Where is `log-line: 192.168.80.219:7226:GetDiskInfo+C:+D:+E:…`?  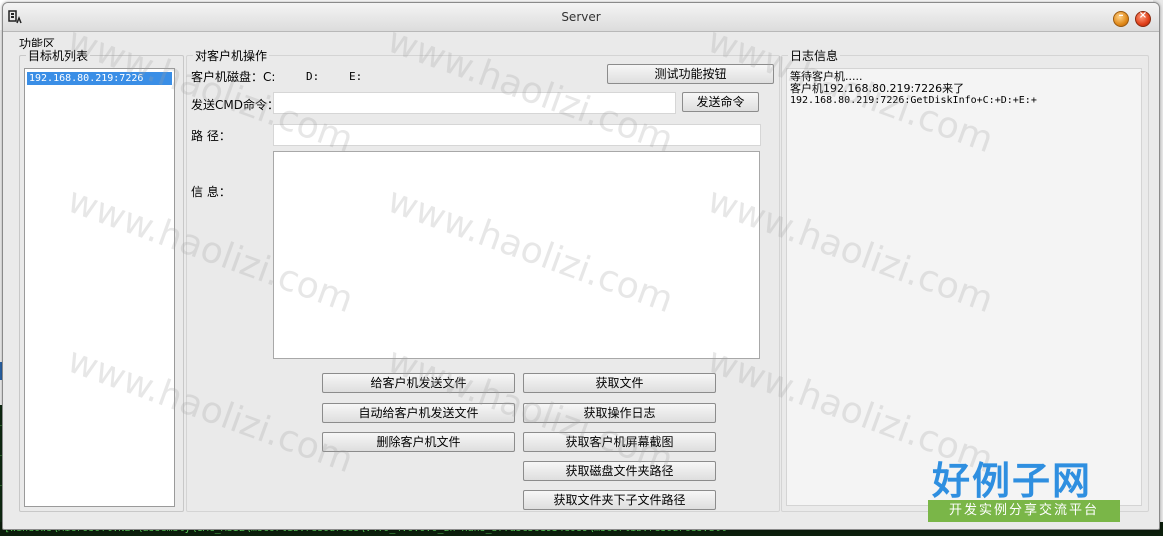 log-line: 192.168.80.219:7226:GetDiskInfo+C:+D:+E:… is located at coordinates (913, 100).